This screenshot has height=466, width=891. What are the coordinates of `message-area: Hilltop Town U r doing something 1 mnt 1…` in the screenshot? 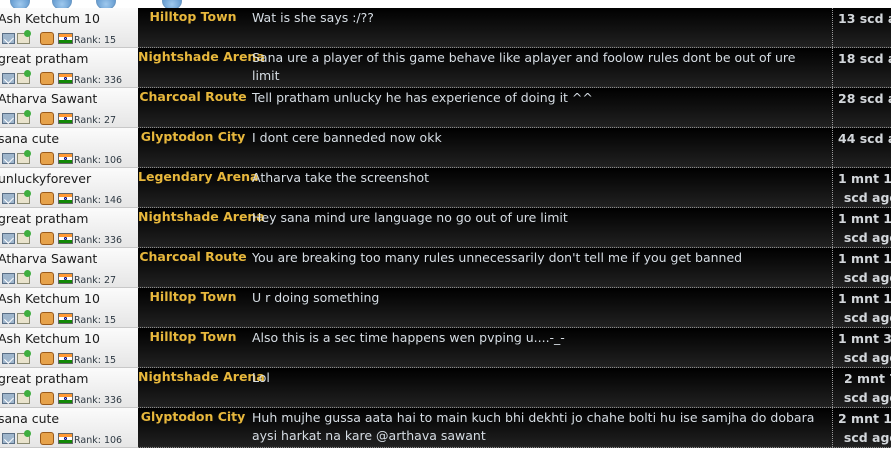 It's located at (514, 308).